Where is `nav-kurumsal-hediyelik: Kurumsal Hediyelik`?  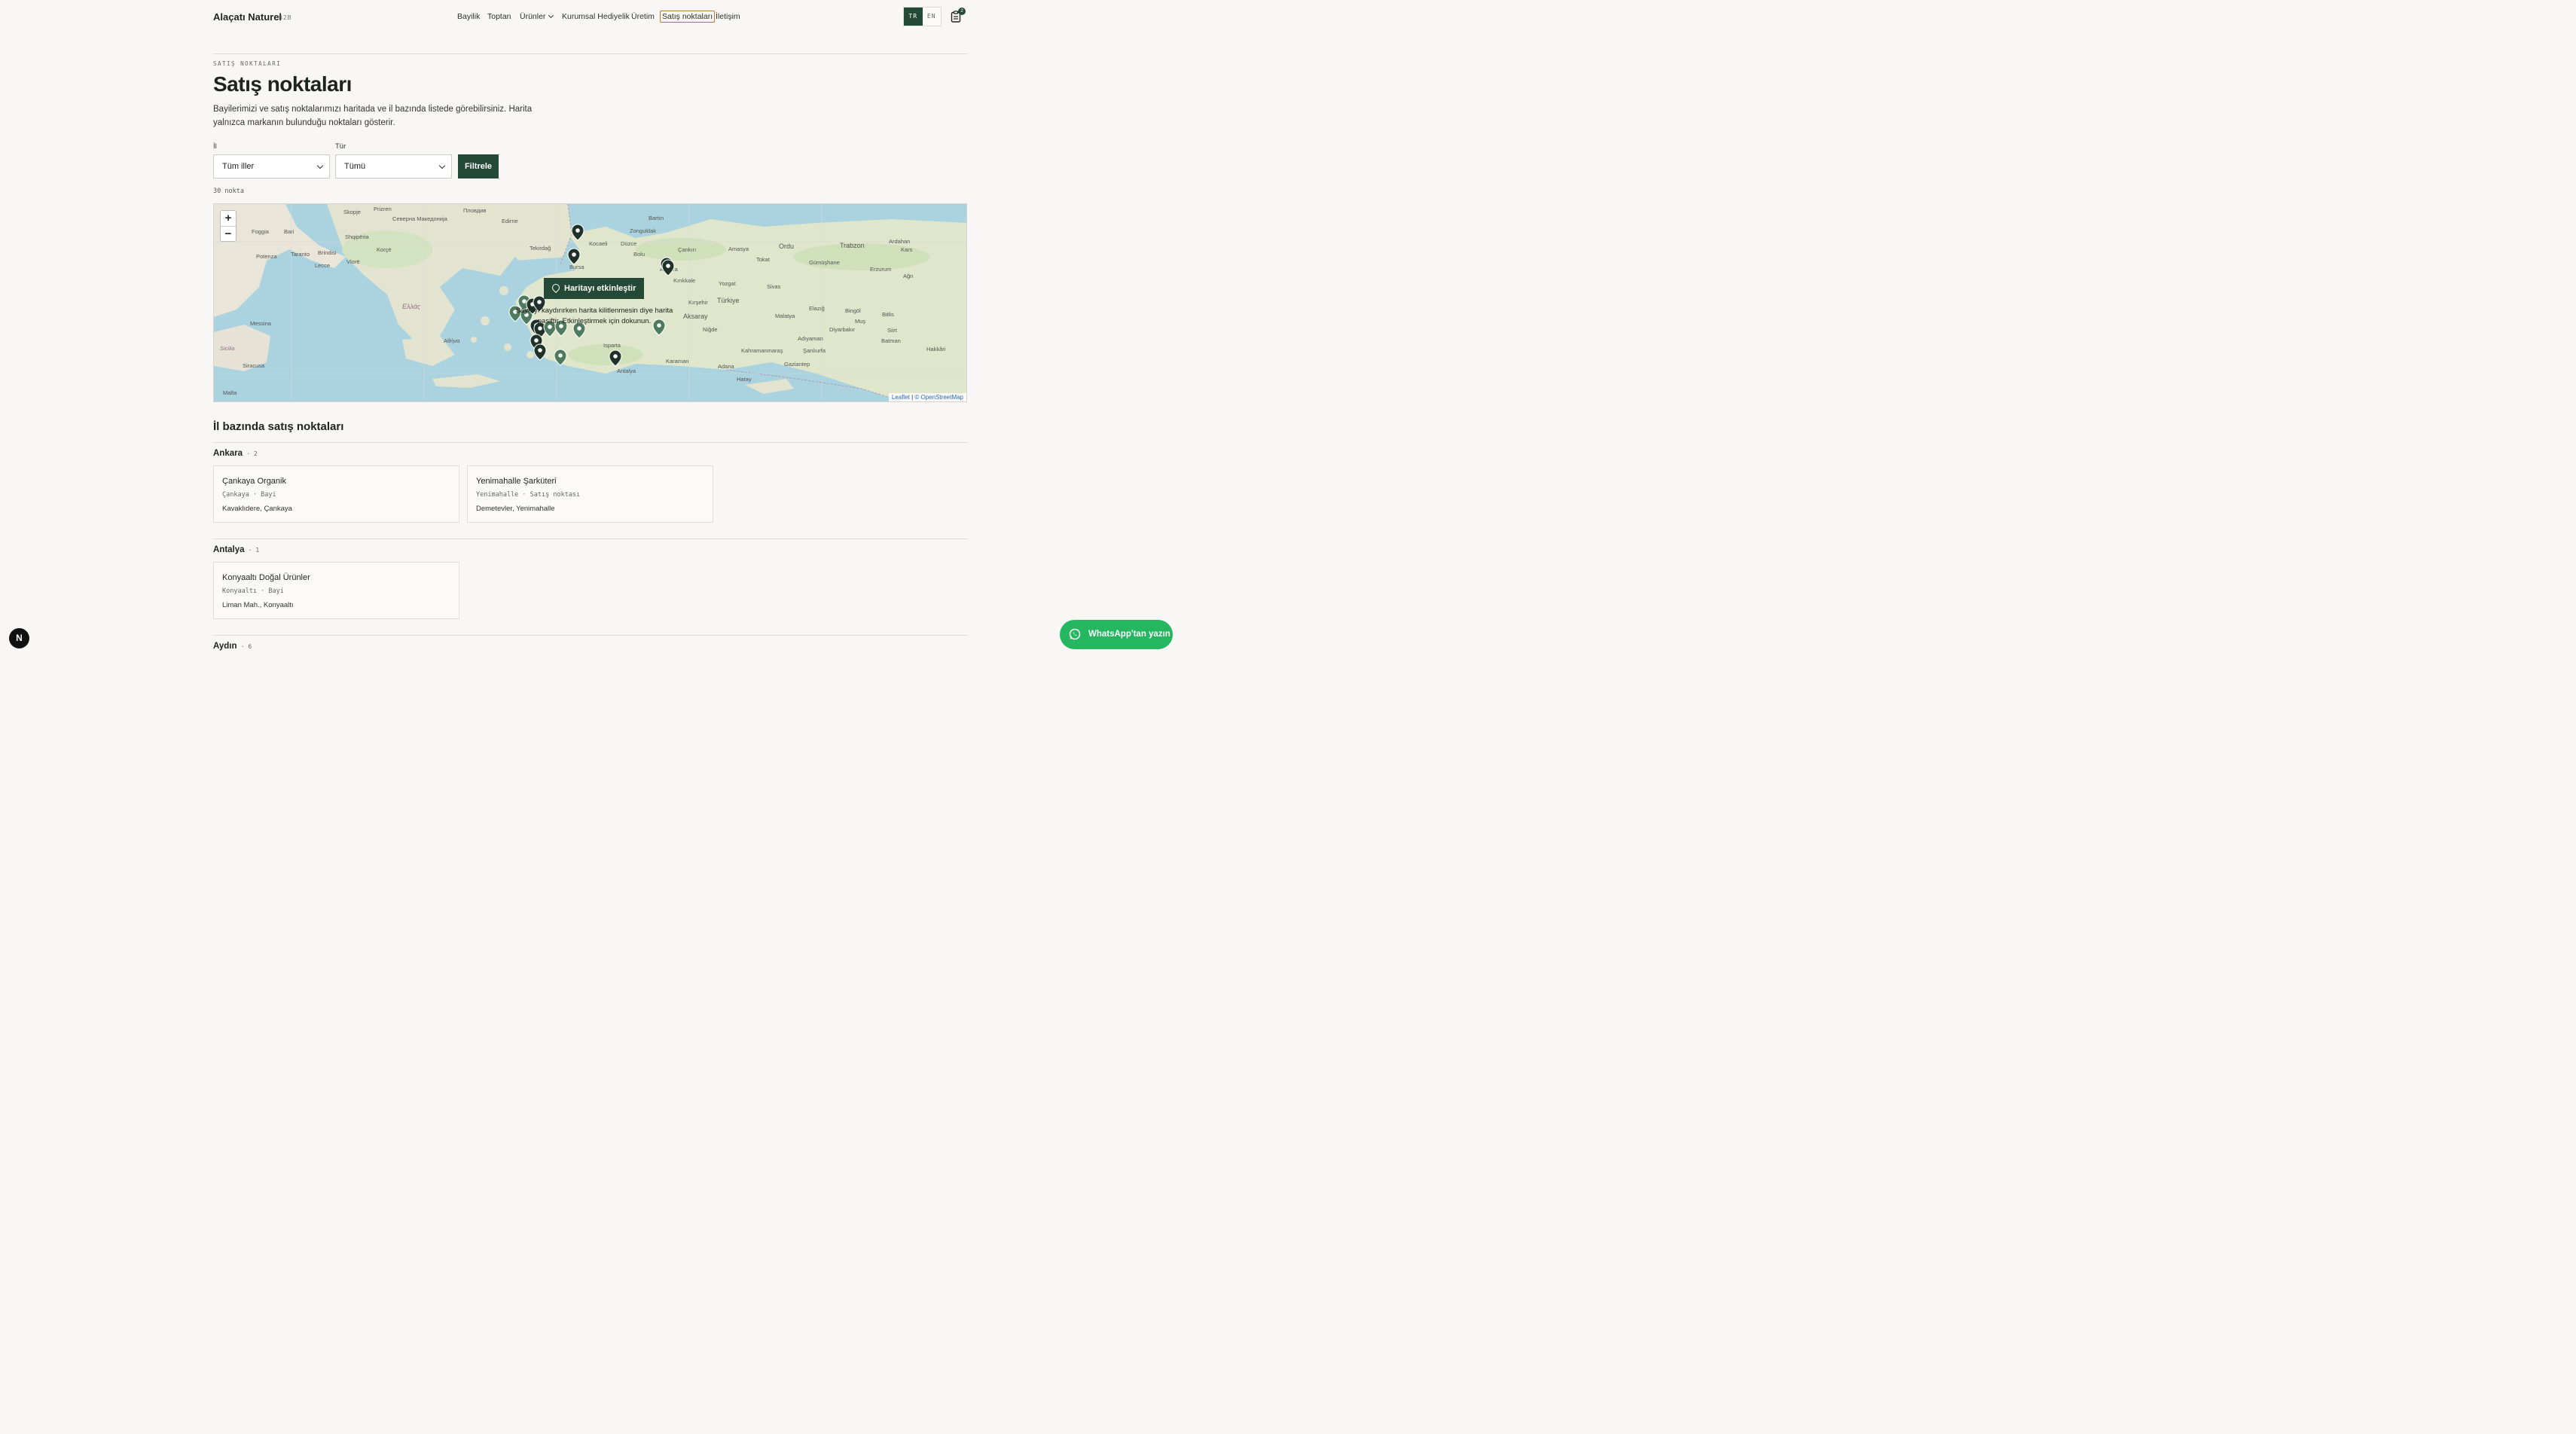 nav-kurumsal-hediyelik: Kurumsal Hediyelik is located at coordinates (596, 16).